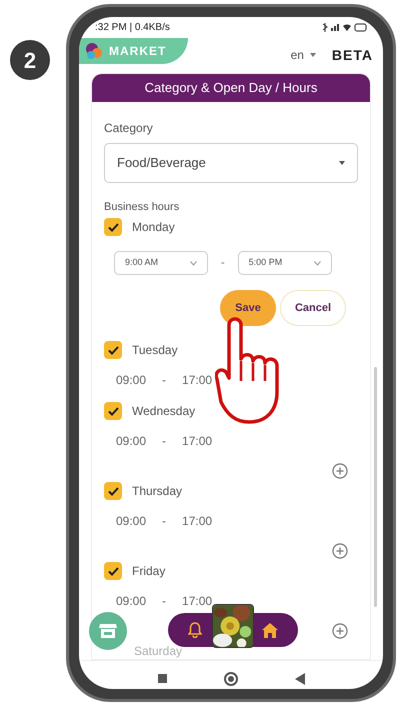  I want to click on recent-apps-icon, so click(162, 678).